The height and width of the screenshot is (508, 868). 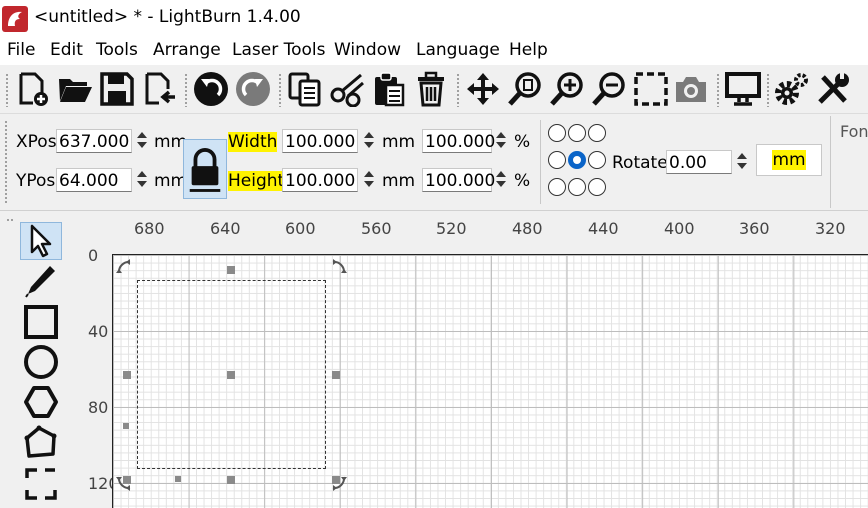 What do you see at coordinates (10, 220) in the screenshot?
I see `tools-grip` at bounding box center [10, 220].